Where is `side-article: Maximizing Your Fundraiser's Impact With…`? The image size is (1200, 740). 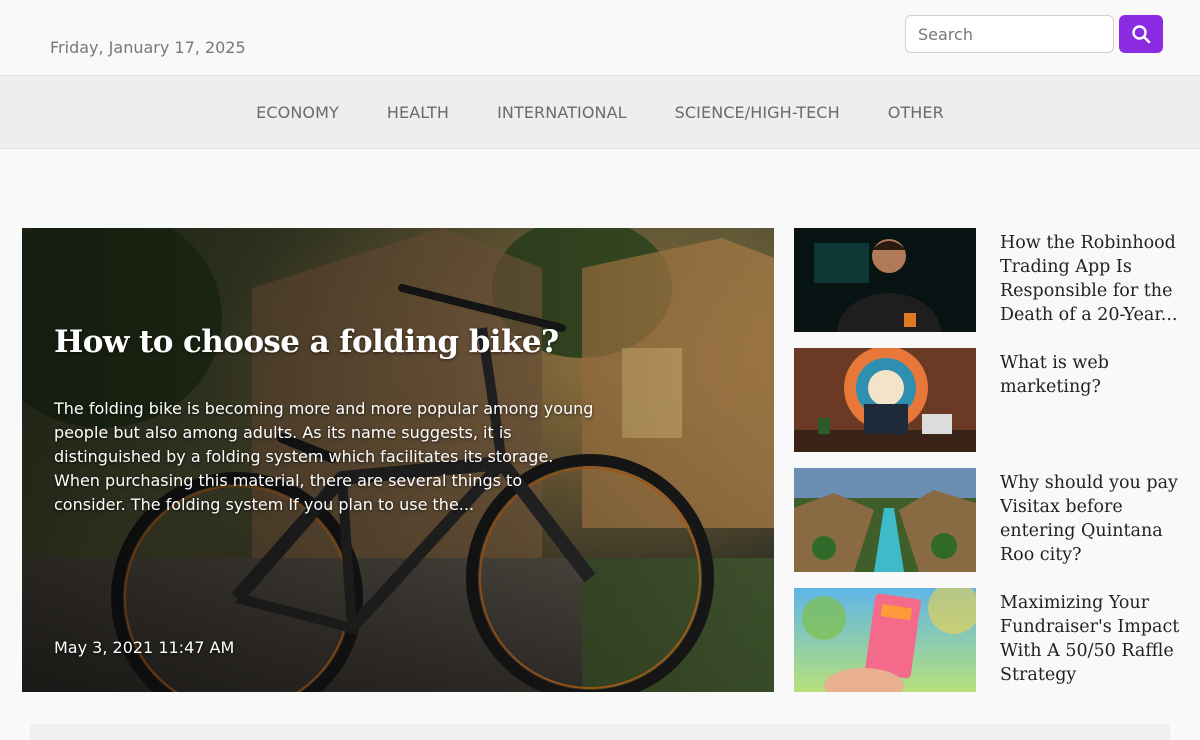
side-article: Maximizing Your Fundraiser's Impact With… is located at coordinates (989, 640).